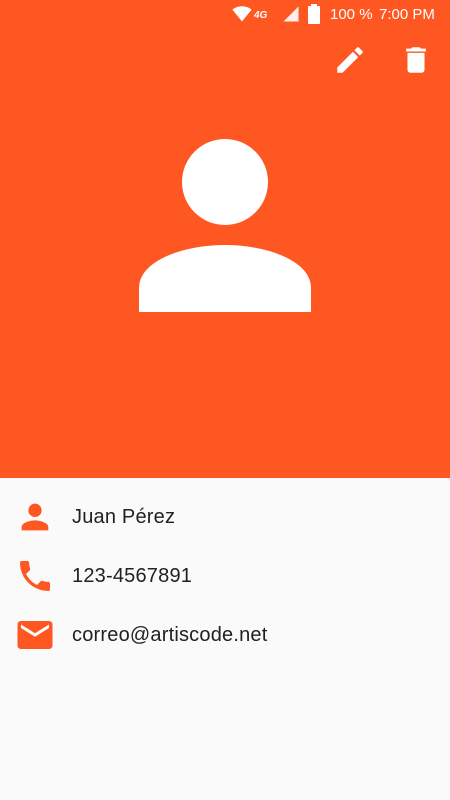 Image resolution: width=450 pixels, height=800 pixels. I want to click on signal-icon, so click(291, 16).